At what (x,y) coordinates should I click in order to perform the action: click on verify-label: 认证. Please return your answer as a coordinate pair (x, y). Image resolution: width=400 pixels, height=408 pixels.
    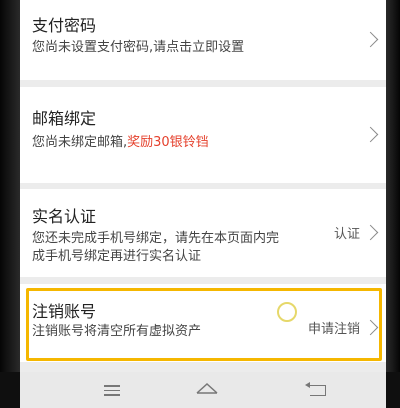
    Looking at the image, I should click on (347, 232).